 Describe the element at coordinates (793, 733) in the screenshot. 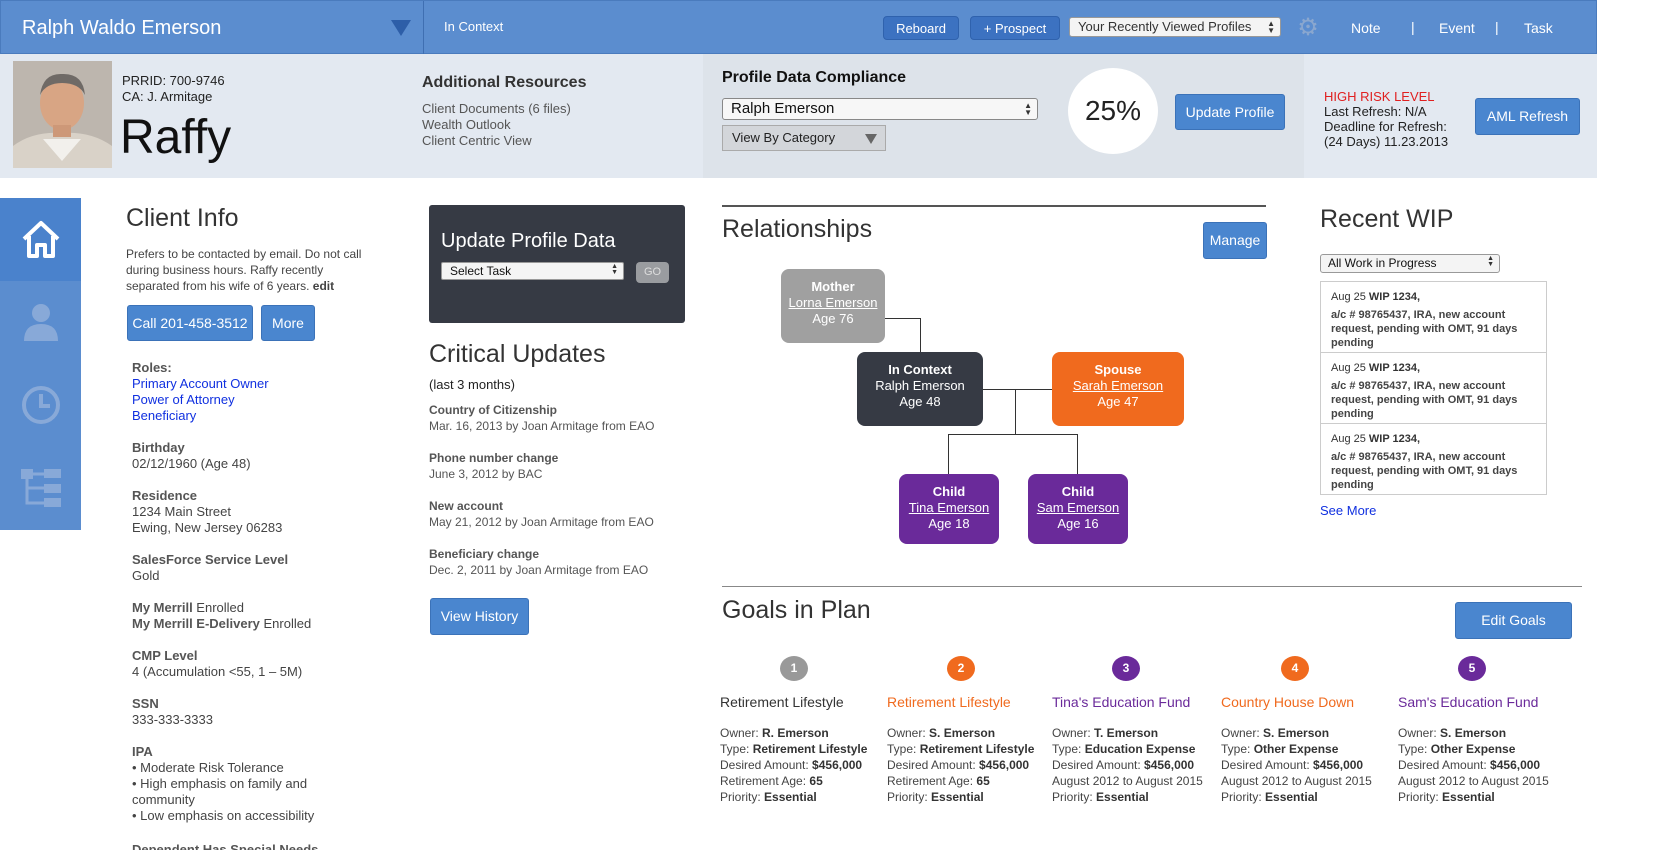

I see `goal-owner: Owner: R. Emerson` at that location.